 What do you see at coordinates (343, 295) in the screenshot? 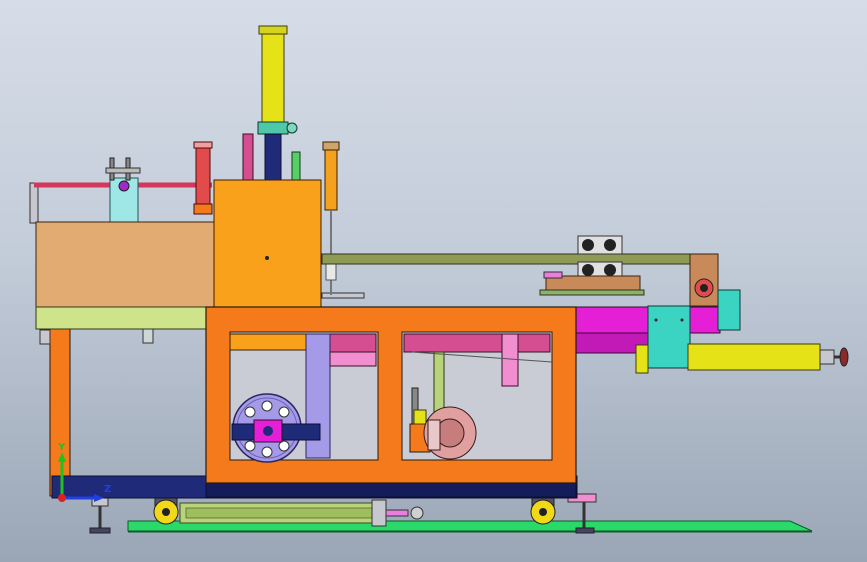
I see `hopper-foot` at bounding box center [343, 295].